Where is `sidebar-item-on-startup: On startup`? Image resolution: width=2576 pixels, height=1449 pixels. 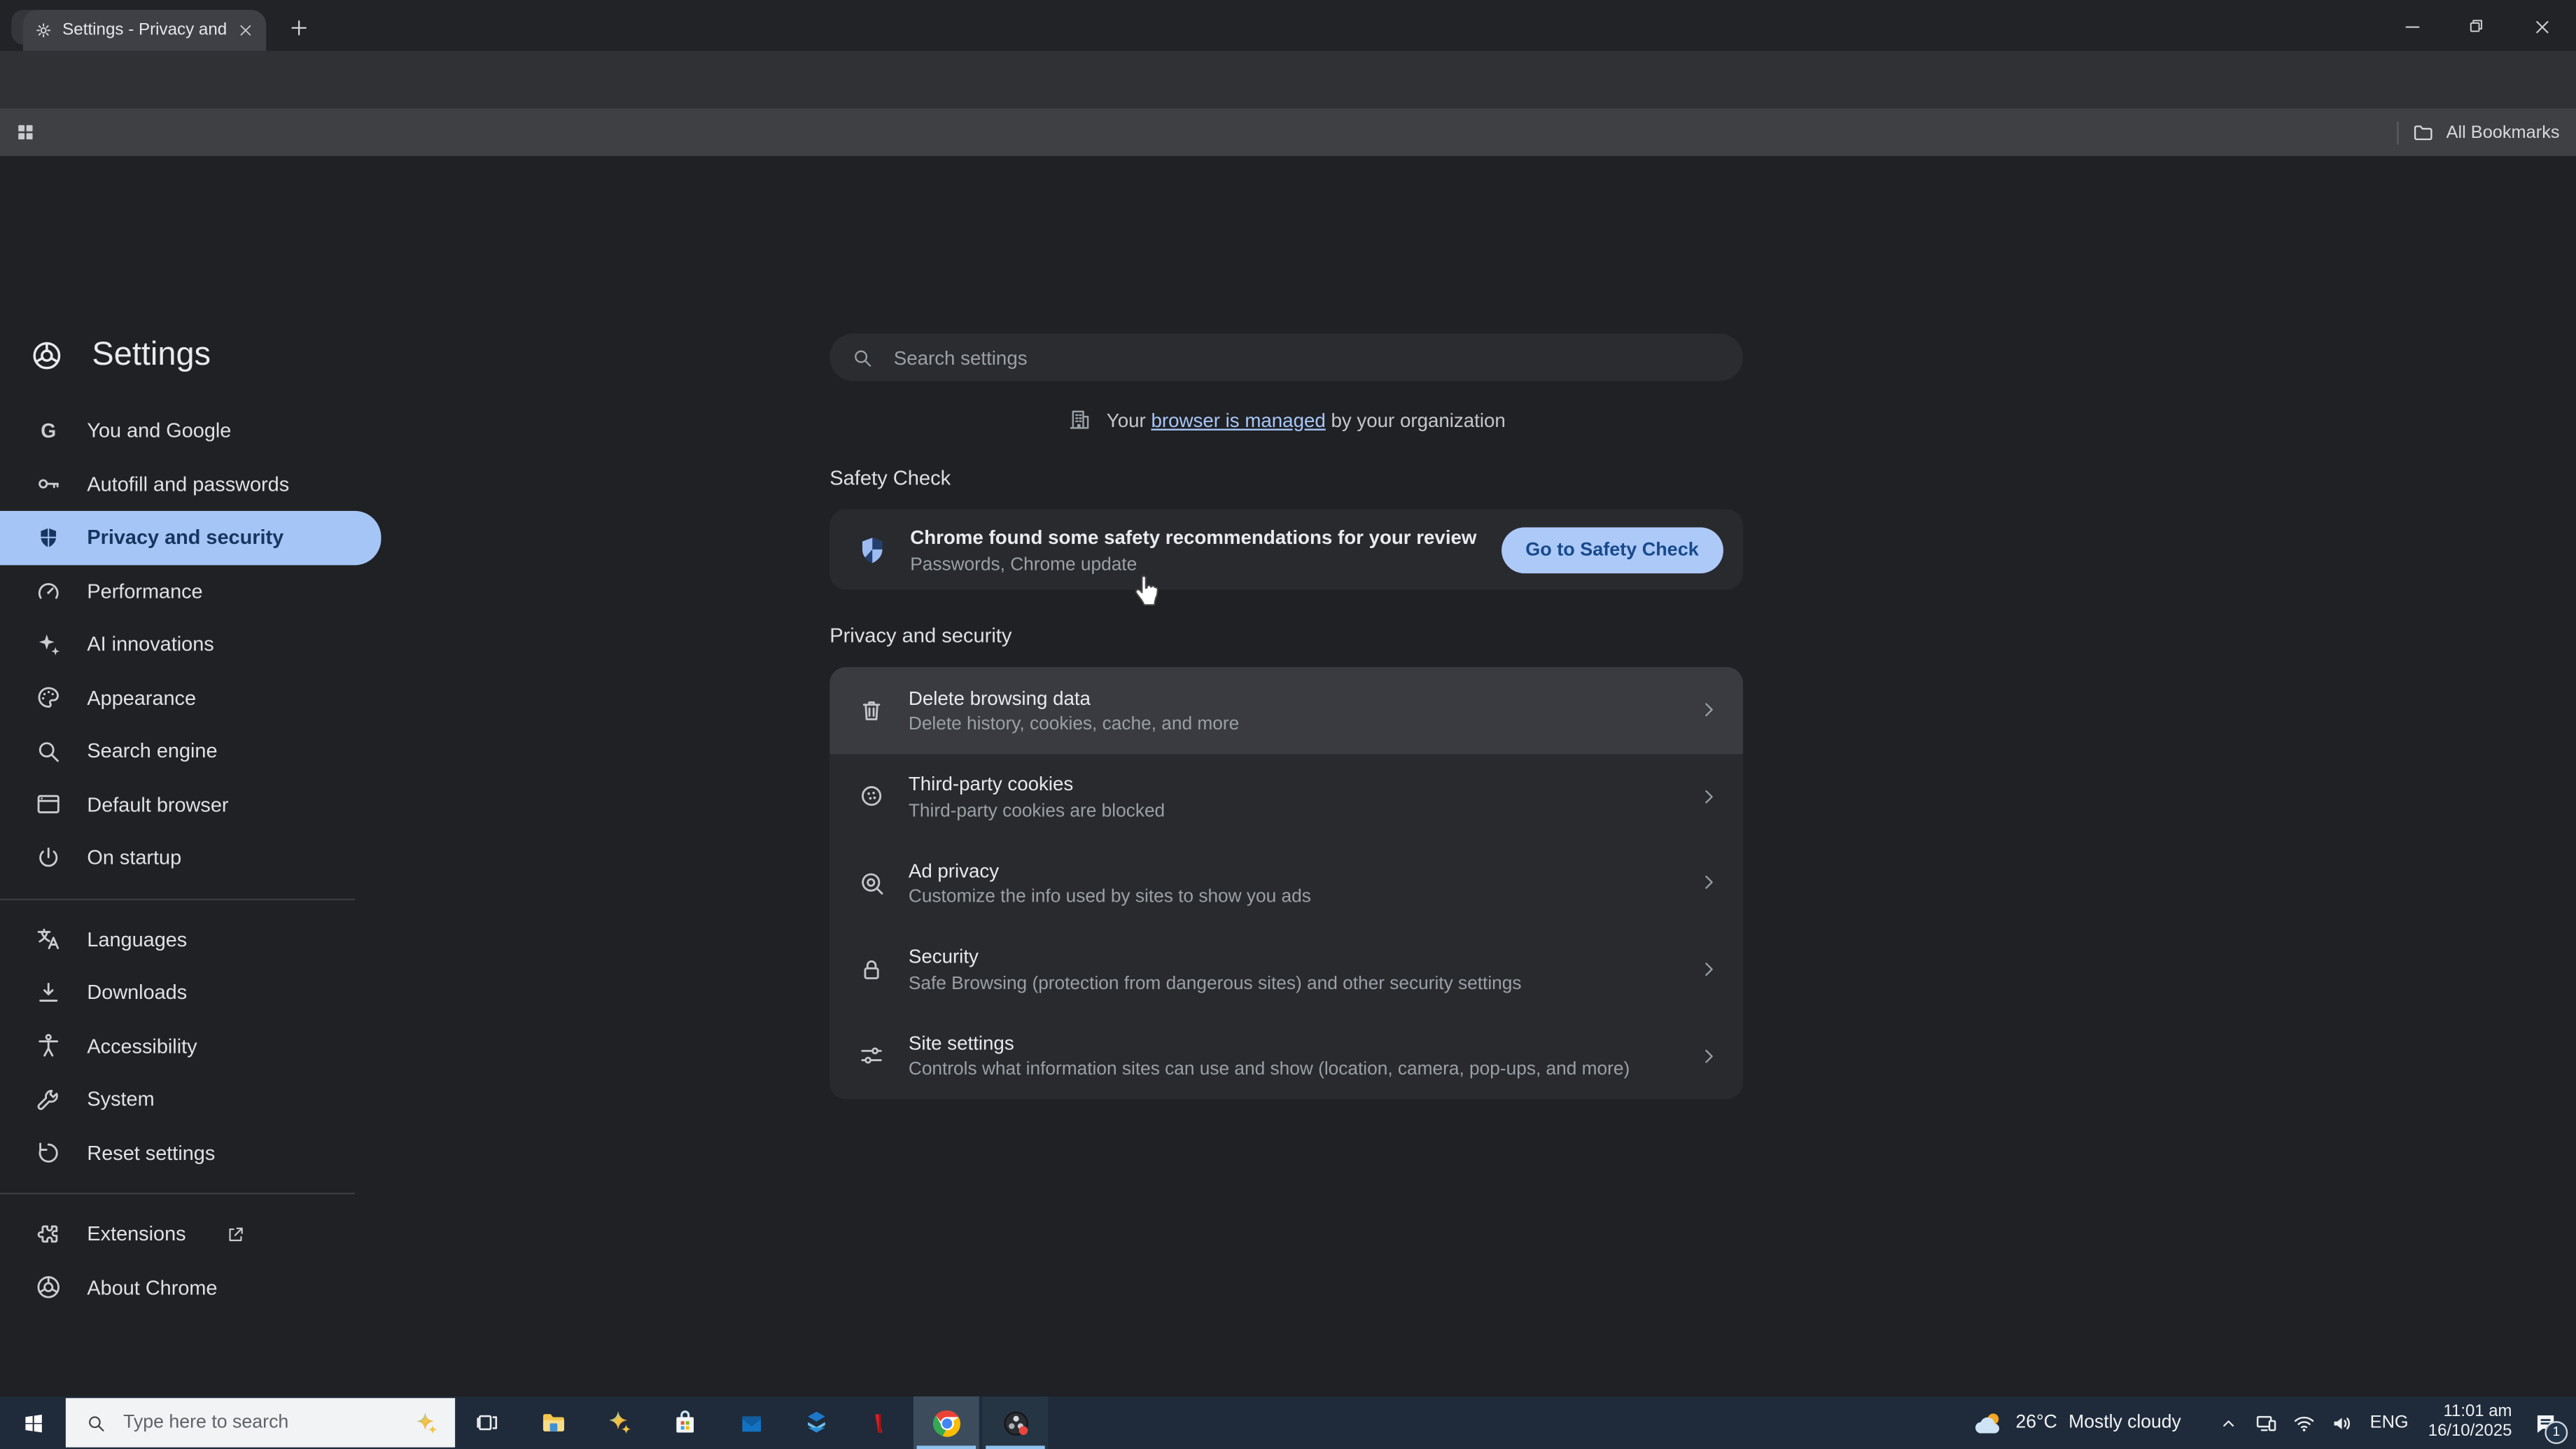
sidebar-item-on-startup: On startup is located at coordinates (190, 858).